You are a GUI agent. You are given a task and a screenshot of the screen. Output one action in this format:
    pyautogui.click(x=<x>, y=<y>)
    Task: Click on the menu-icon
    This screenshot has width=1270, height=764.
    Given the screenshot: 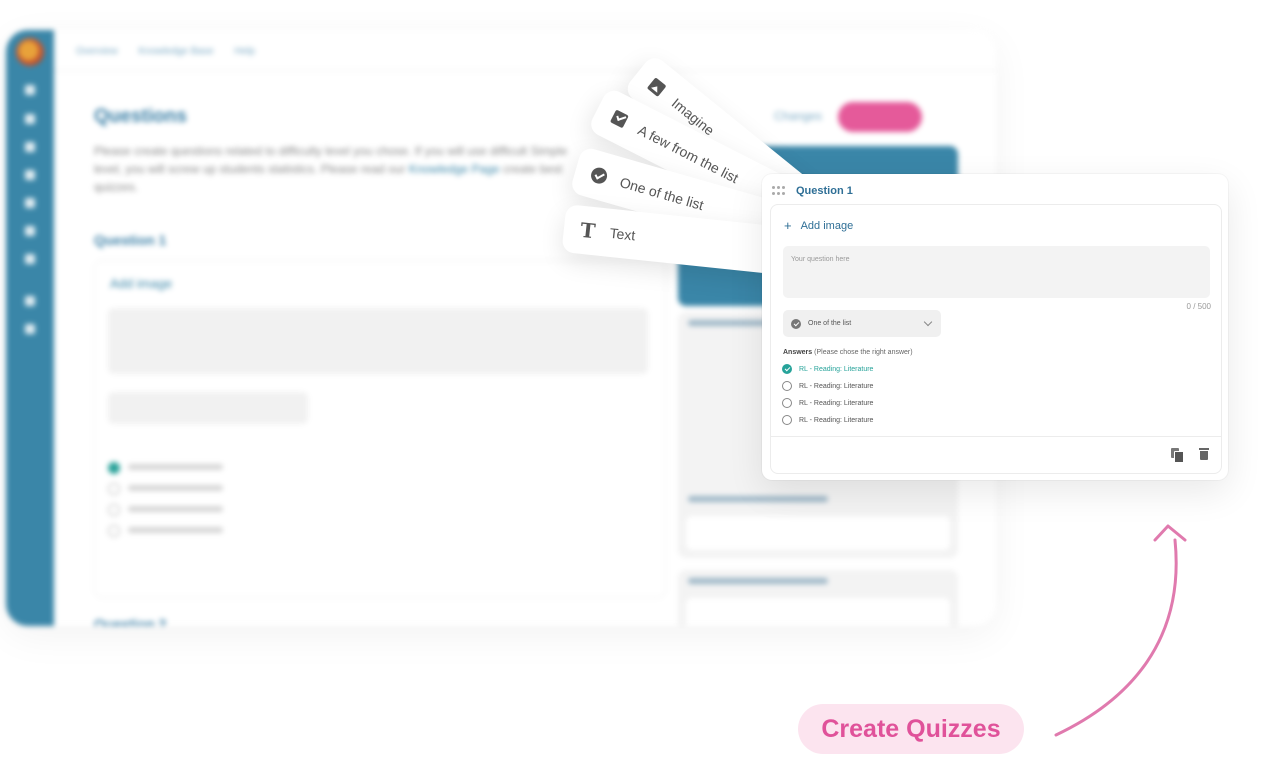 What is the action you would take?
    pyautogui.click(x=30, y=90)
    